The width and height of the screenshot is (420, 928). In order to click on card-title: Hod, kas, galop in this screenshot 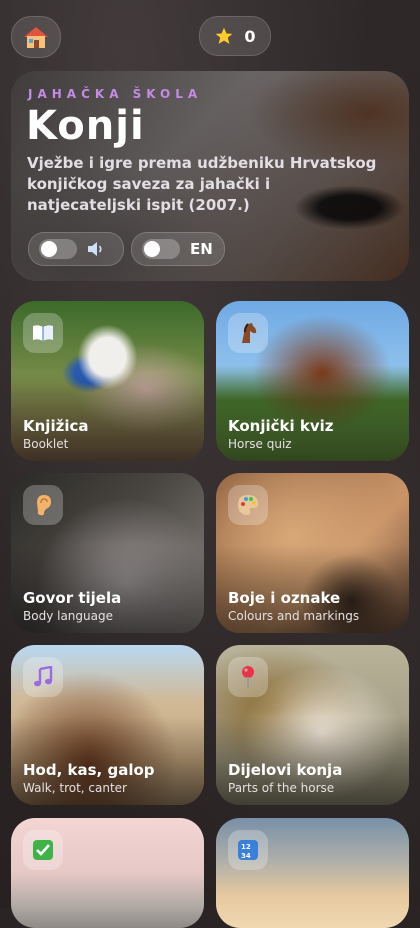, I will do `click(89, 770)`.